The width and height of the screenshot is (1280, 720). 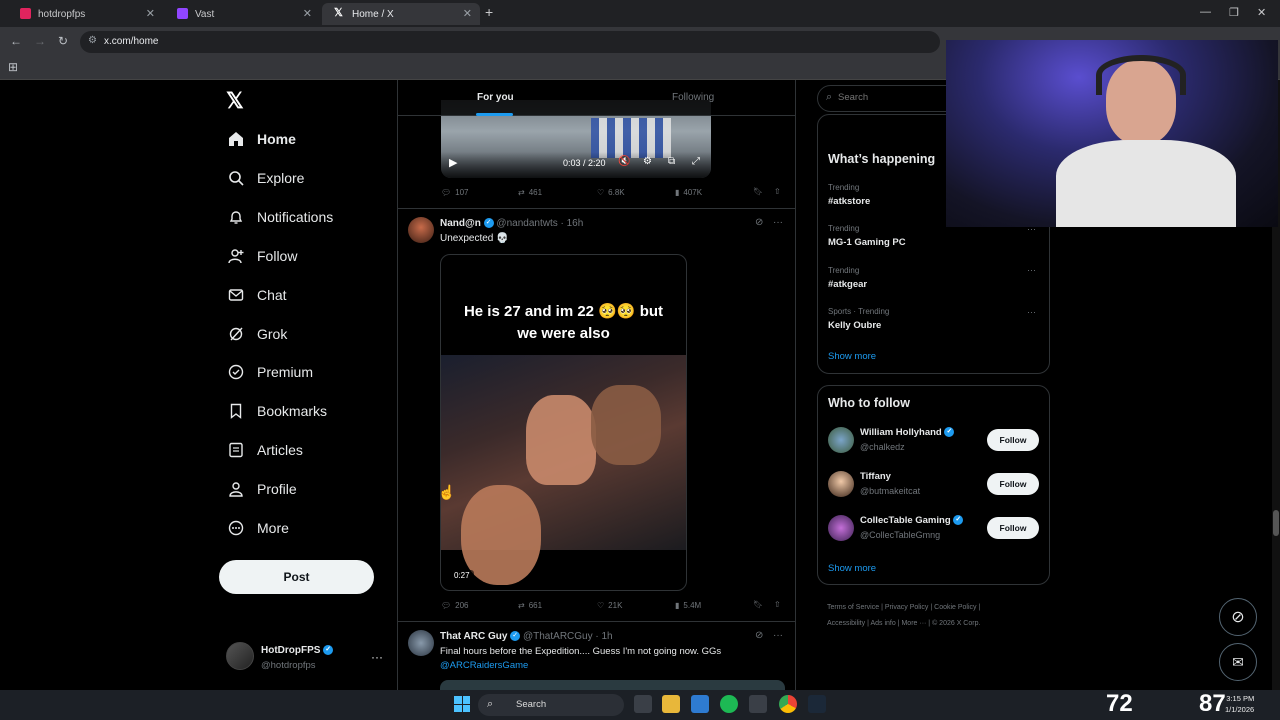 I want to click on taskbar-clock: 3:15 PM 1/1/2026, so click(x=1239, y=704).